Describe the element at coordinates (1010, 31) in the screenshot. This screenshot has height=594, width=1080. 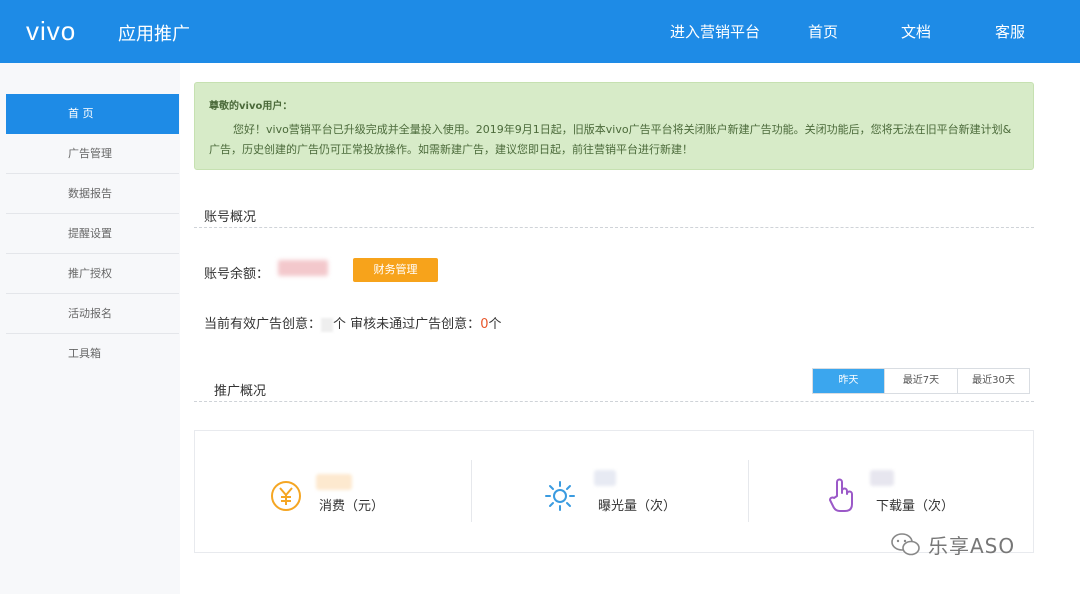
I see `nav-support: 客服` at that location.